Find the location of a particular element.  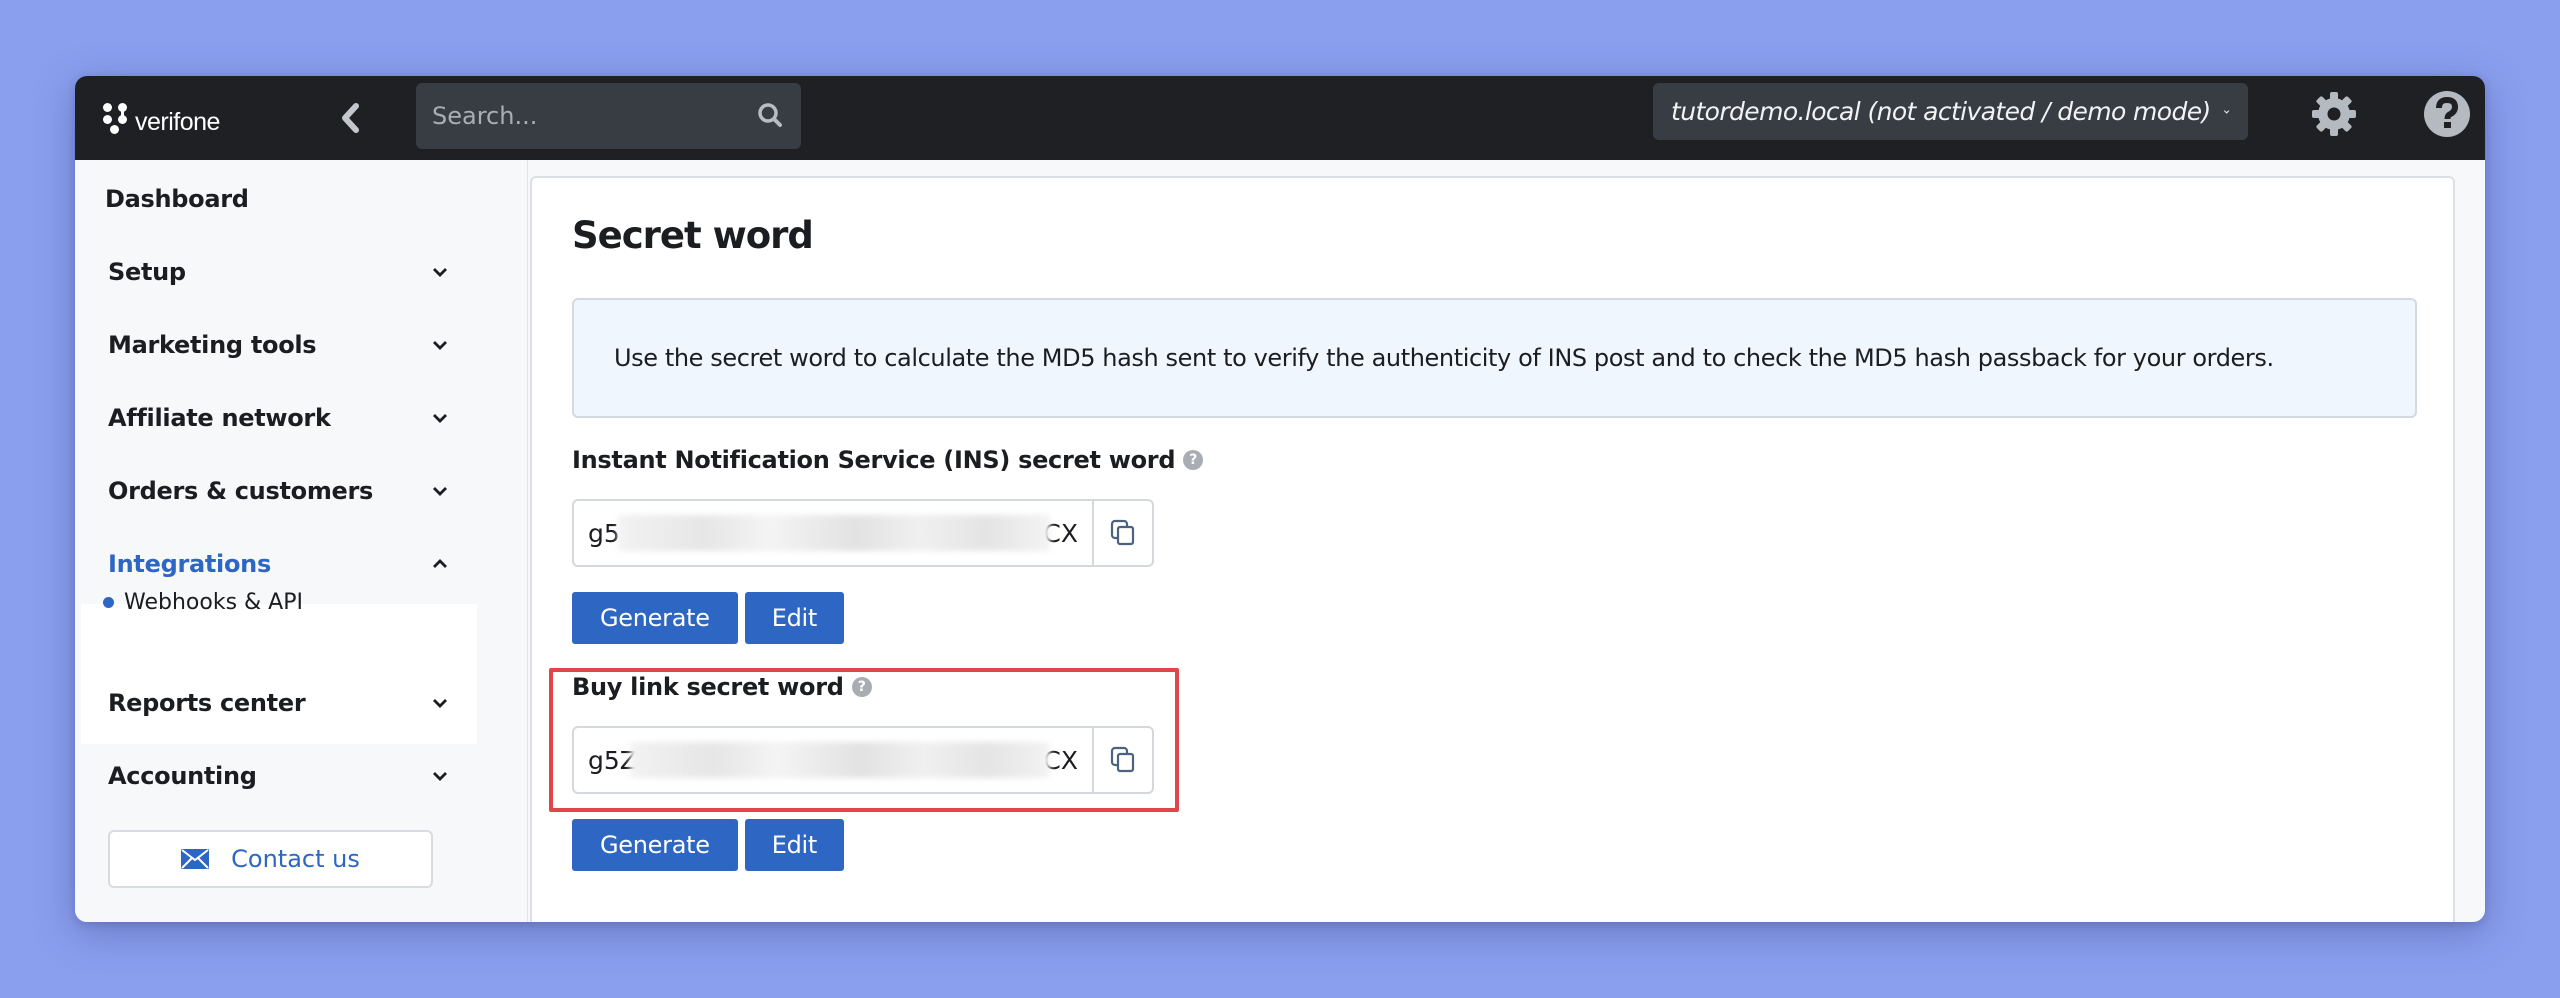

gear-icon is located at coordinates (2334, 114).